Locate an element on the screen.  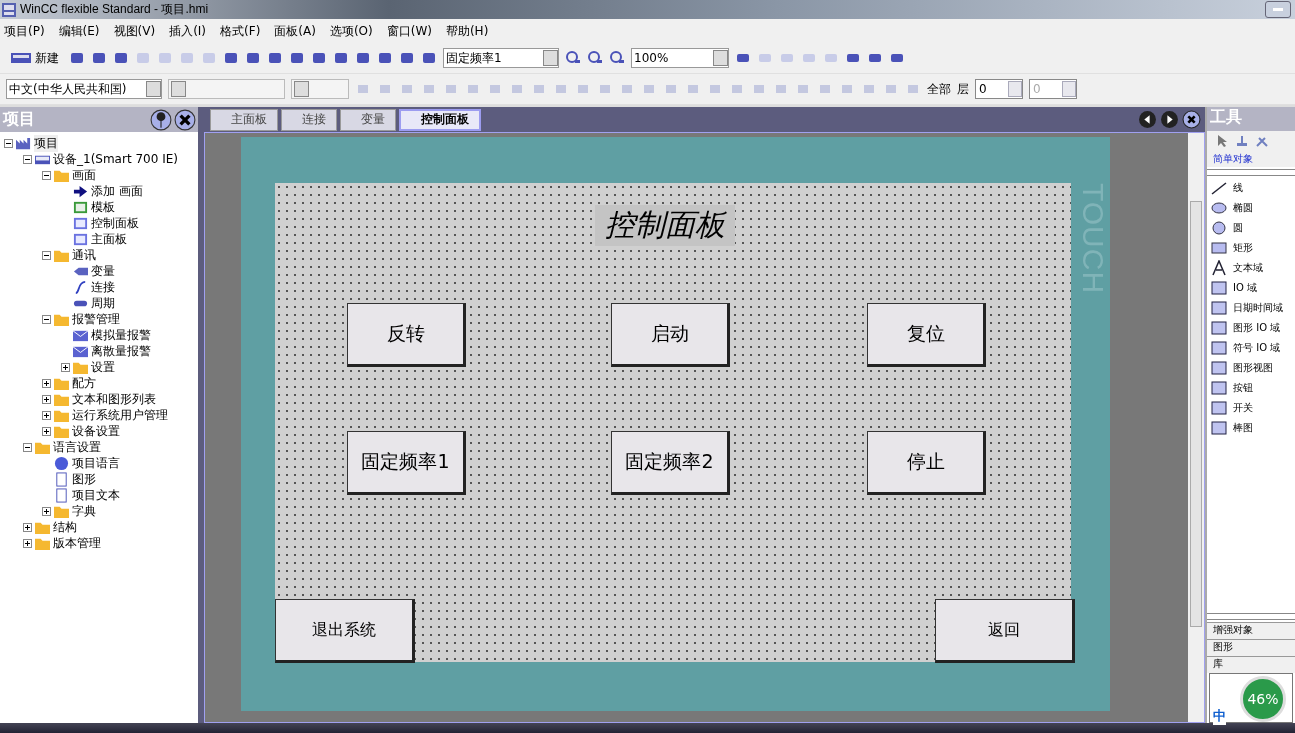
tree-item: 项目 is located at coordinates (46, 143).